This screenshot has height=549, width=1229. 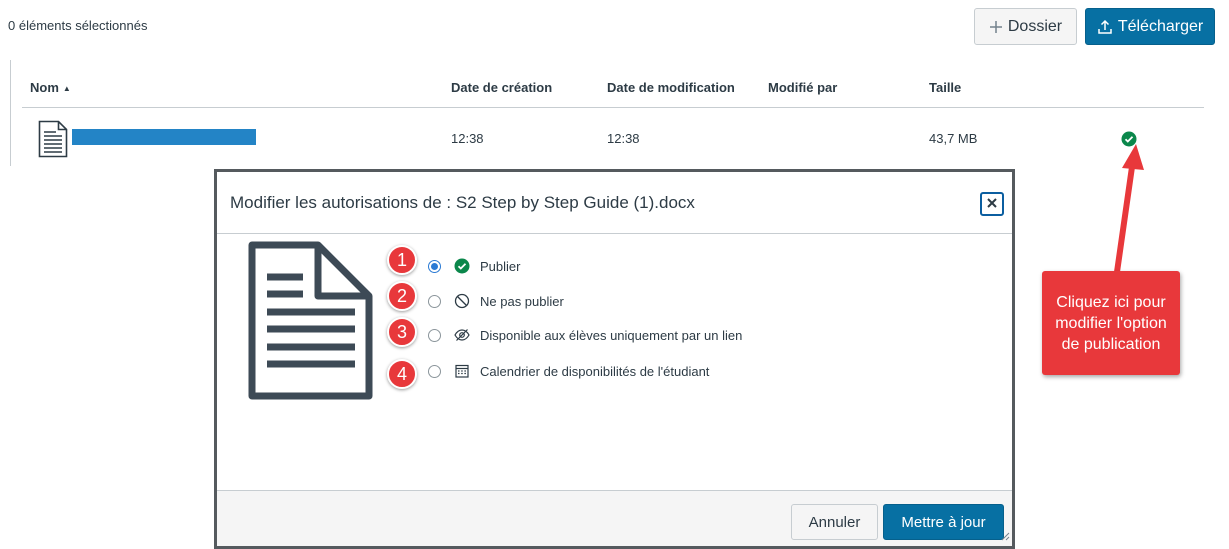 What do you see at coordinates (671, 87) in the screenshot?
I see `column-header-modified: Date de modification` at bounding box center [671, 87].